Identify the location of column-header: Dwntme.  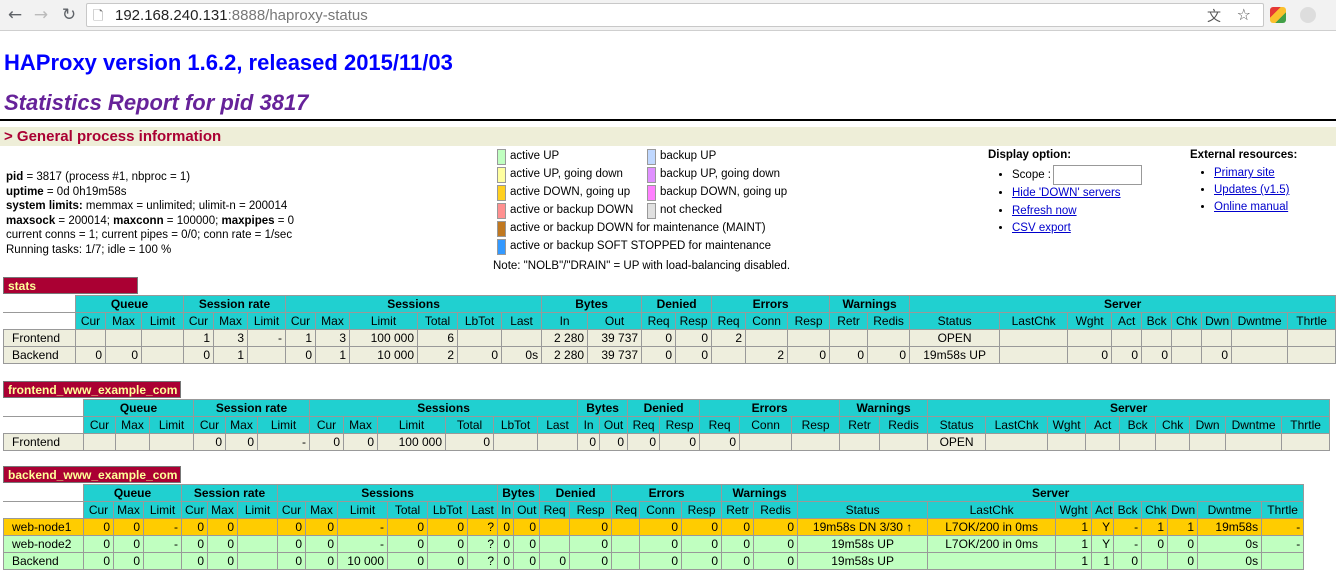
(1260, 321).